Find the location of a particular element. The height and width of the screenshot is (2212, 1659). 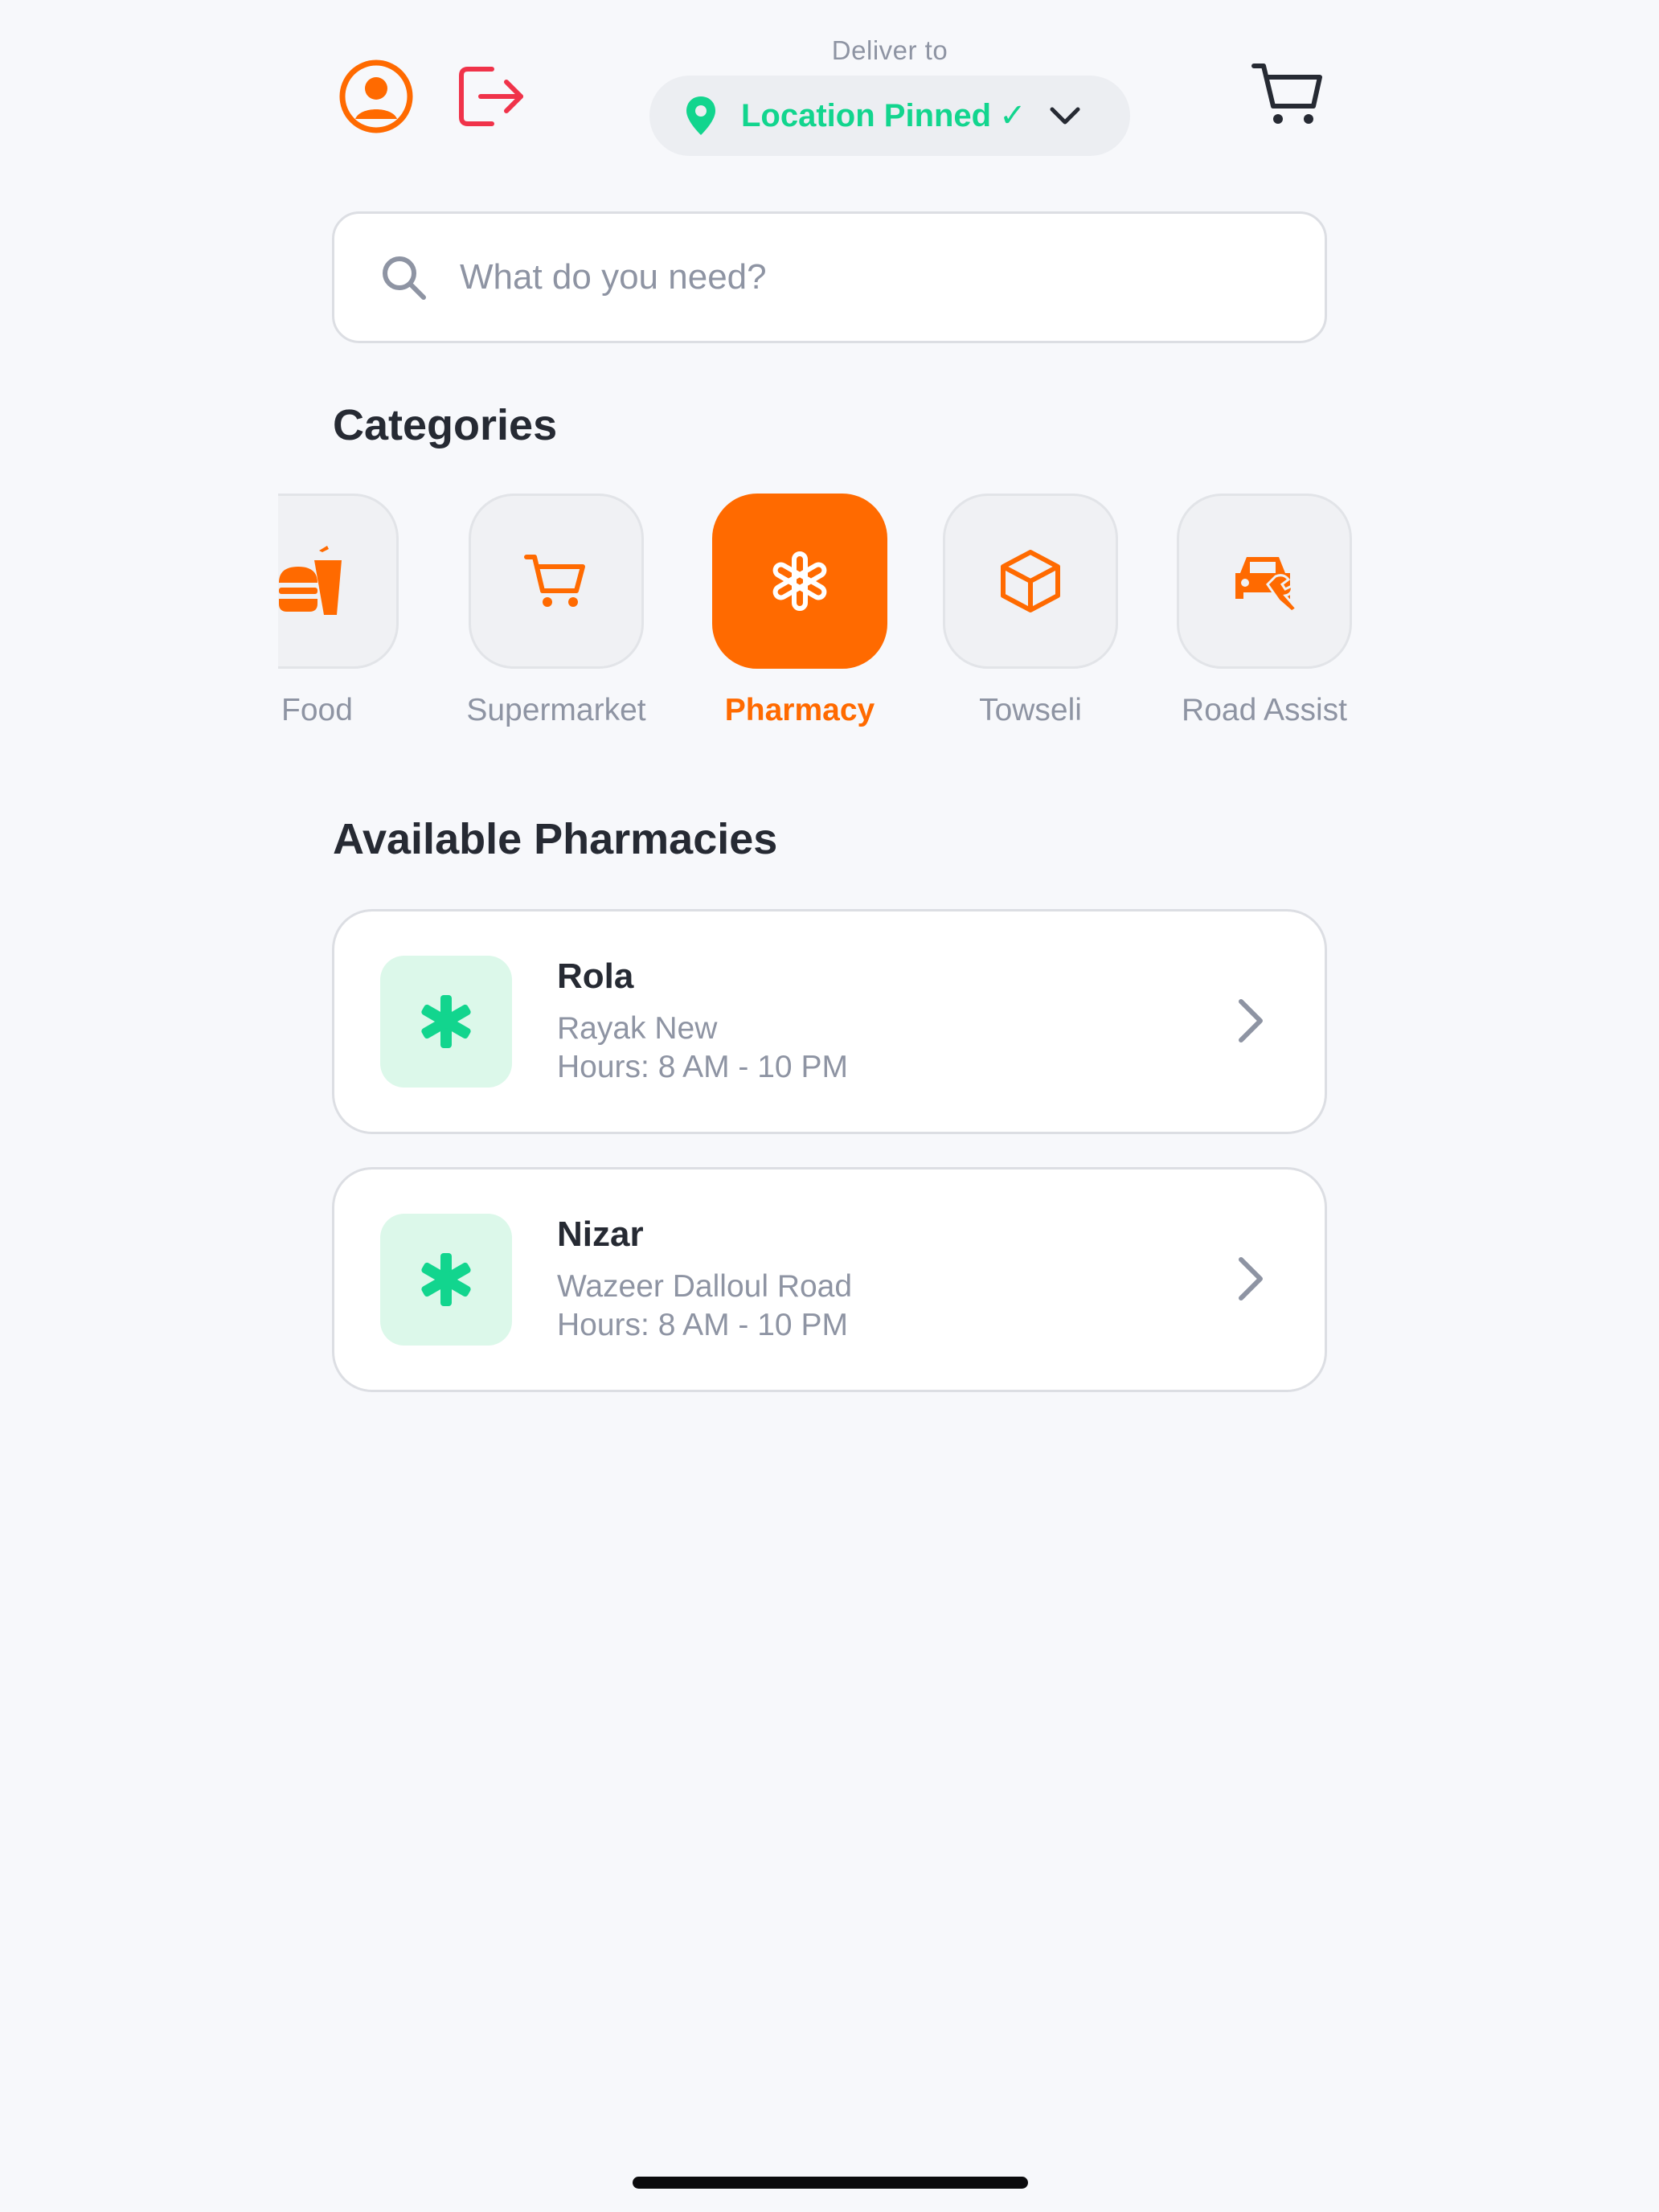

profile-icon is located at coordinates (376, 96).